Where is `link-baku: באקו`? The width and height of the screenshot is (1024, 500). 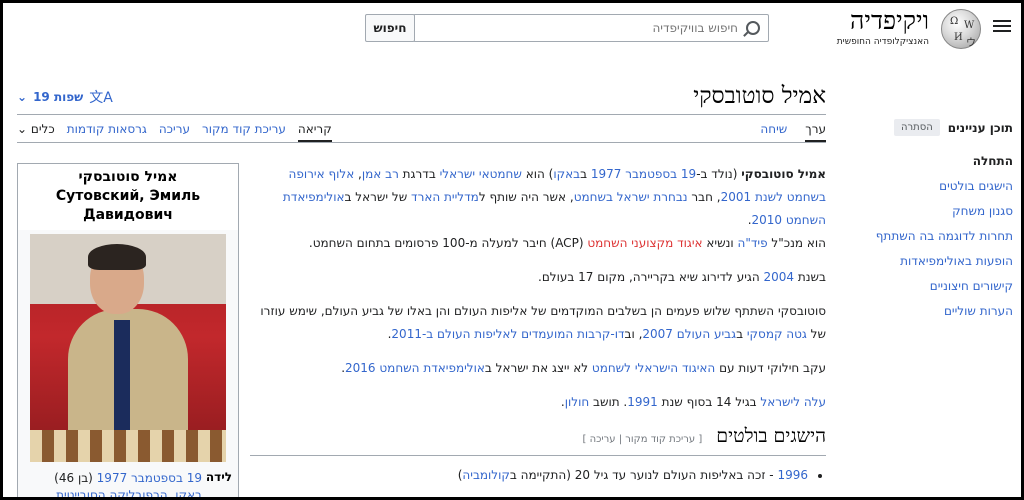 link-baku: באקו is located at coordinates (566, 174).